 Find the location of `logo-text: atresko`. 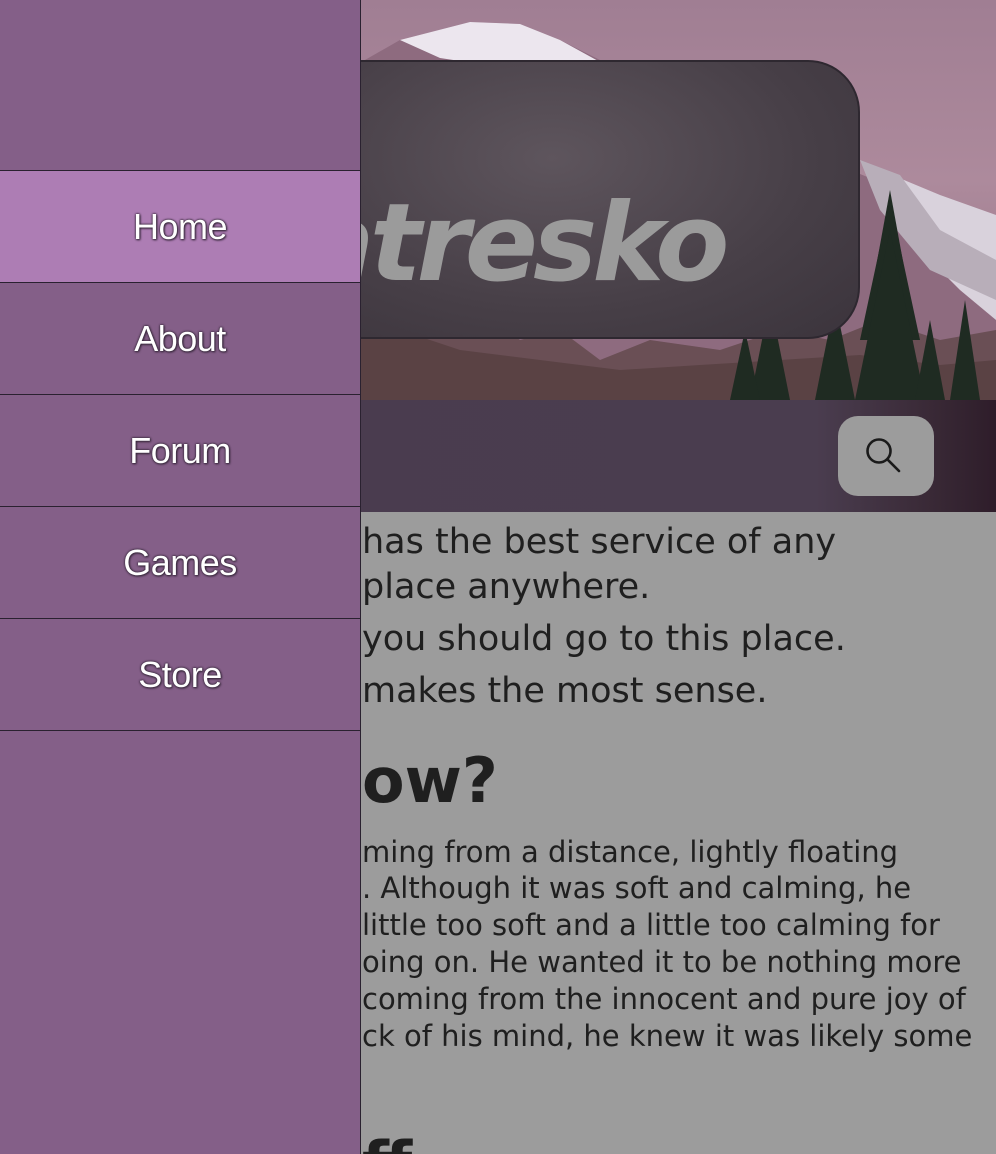

logo-text: atresko is located at coordinates (515, 243).